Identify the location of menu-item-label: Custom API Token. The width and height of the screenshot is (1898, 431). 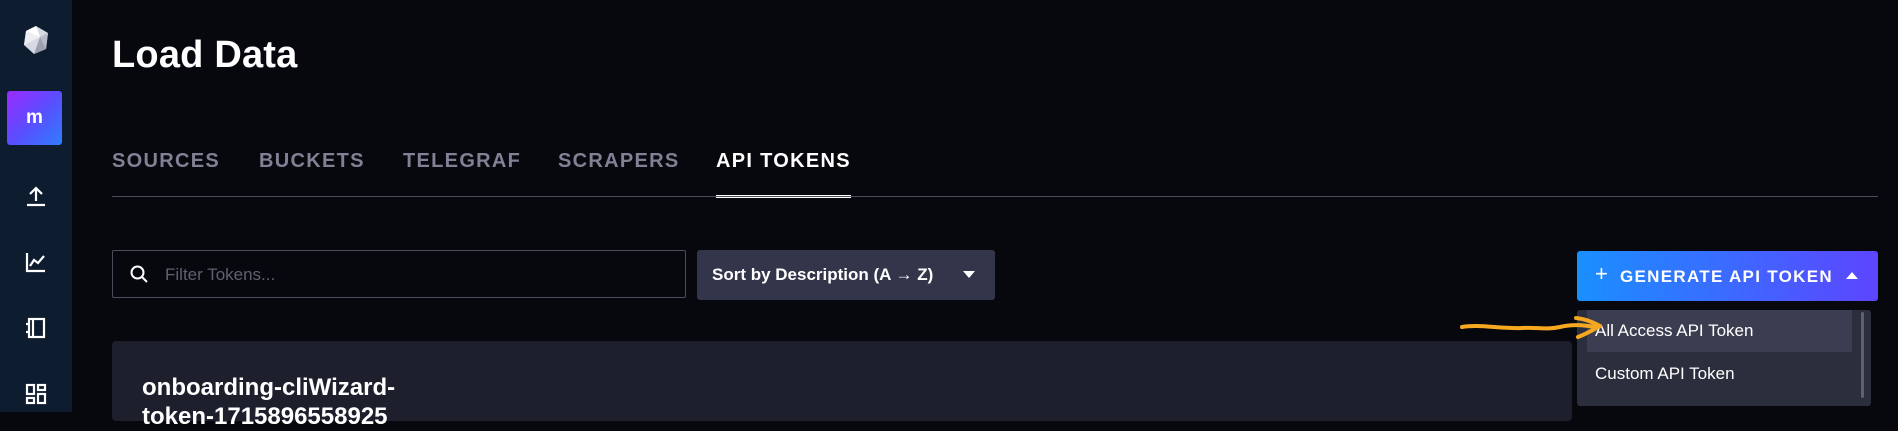
(1665, 373).